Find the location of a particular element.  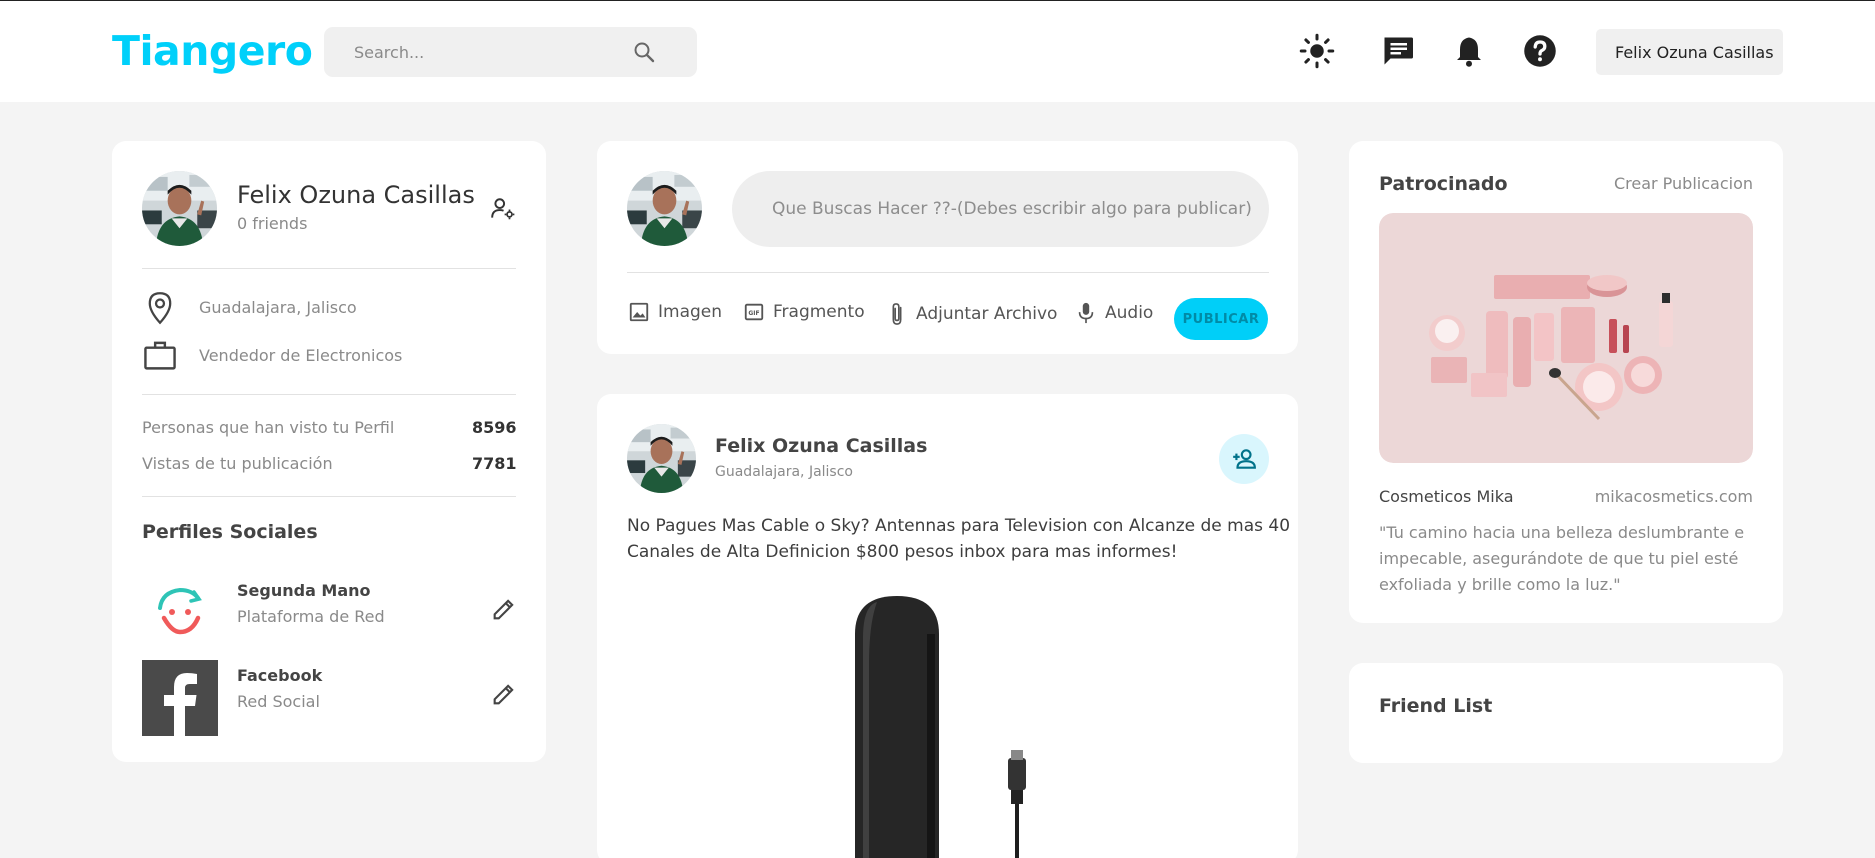

post-image is located at coordinates (957, 721).